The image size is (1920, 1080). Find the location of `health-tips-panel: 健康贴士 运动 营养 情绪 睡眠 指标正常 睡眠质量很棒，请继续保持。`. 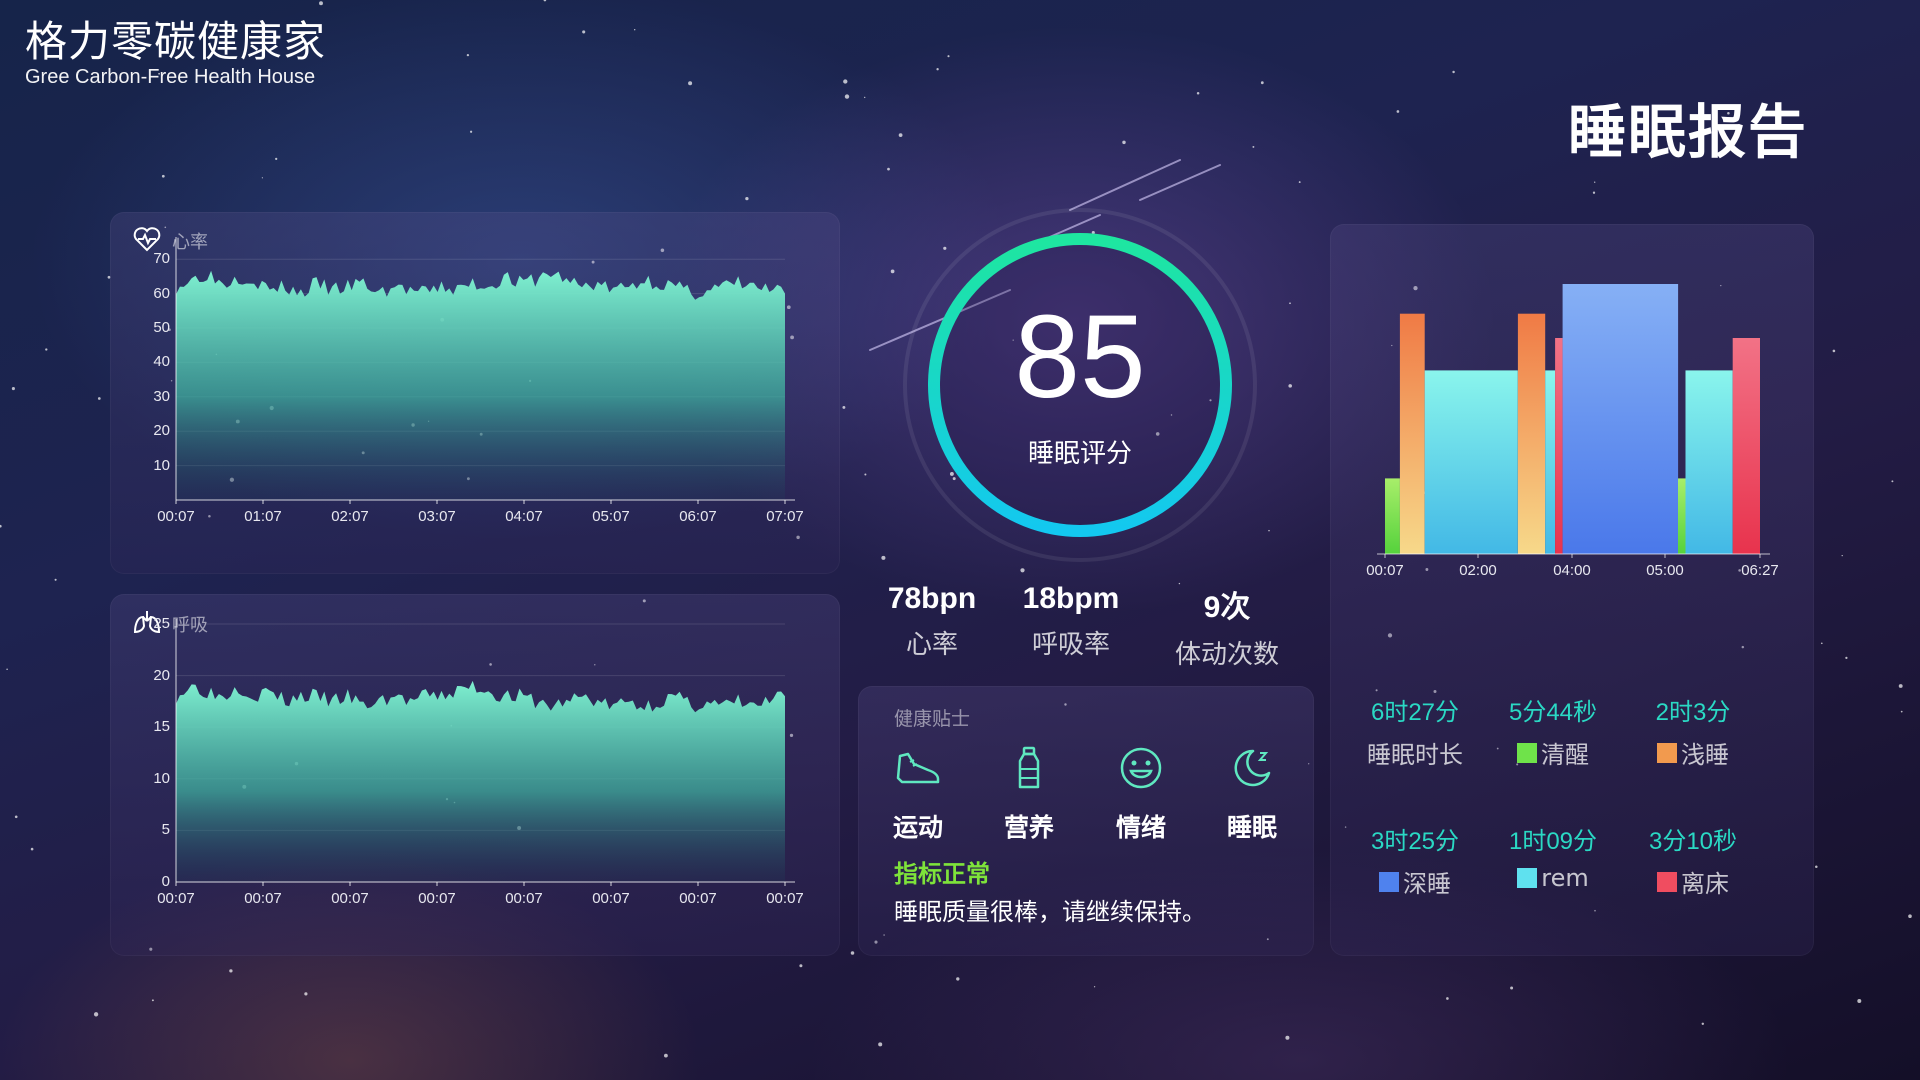

health-tips-panel: 健康贴士 运动 营养 情绪 睡眠 指标正常 睡眠质量很棒，请继续保持。 is located at coordinates (1086, 821).